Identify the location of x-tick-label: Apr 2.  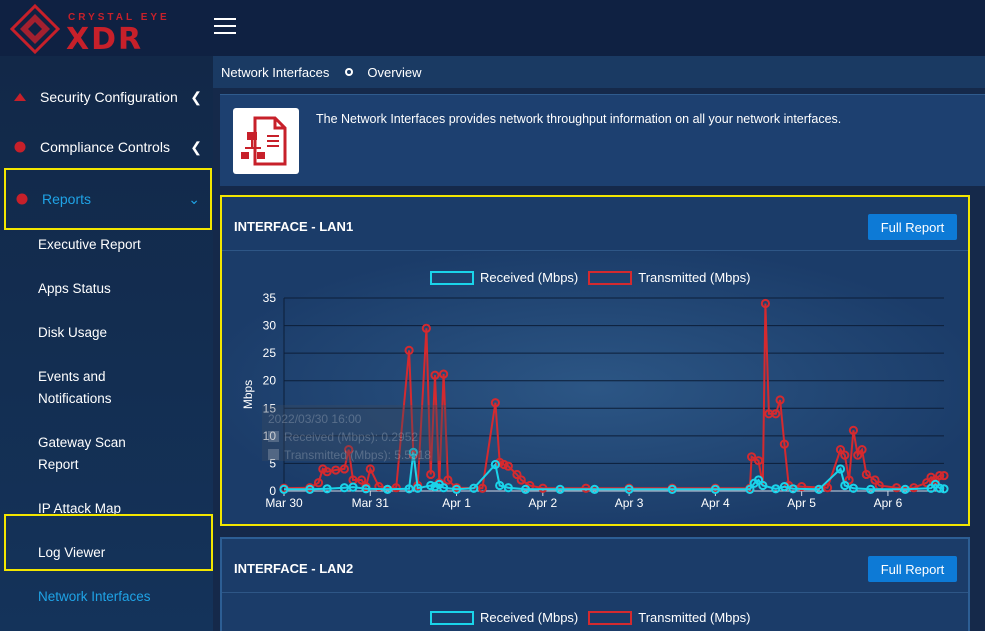
(542, 503).